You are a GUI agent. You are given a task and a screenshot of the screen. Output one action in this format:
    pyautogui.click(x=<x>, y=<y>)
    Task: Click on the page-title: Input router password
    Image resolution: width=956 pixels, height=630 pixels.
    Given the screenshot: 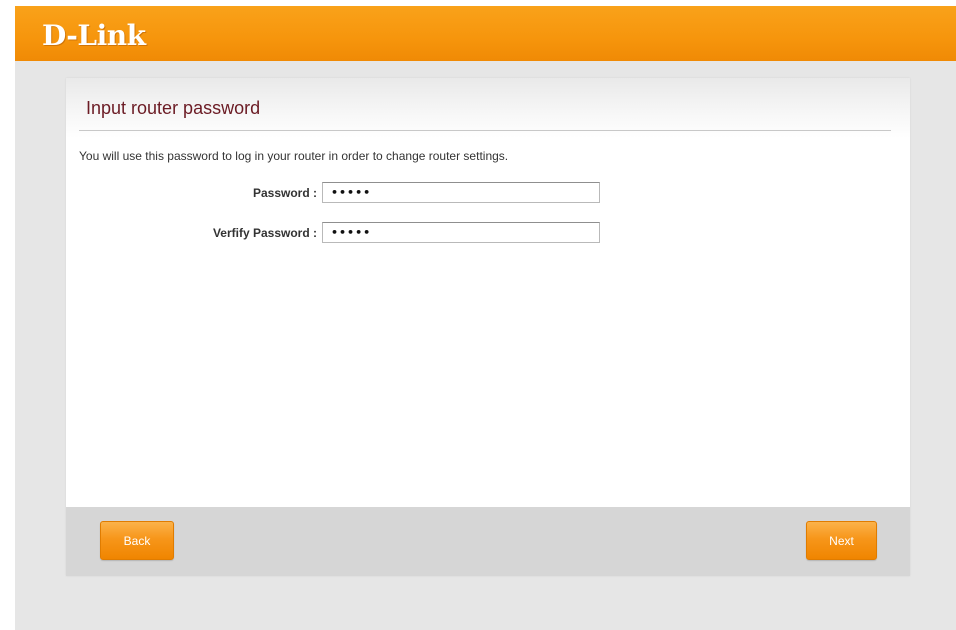 What is the action you would take?
    pyautogui.click(x=173, y=108)
    